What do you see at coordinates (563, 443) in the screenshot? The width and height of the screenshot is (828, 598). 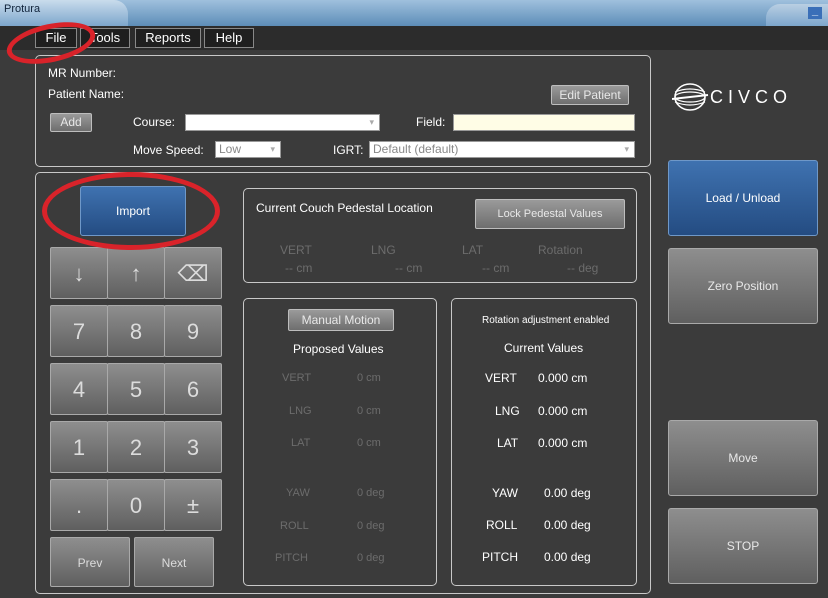 I see `current-lat-value: 0.000 cm` at bounding box center [563, 443].